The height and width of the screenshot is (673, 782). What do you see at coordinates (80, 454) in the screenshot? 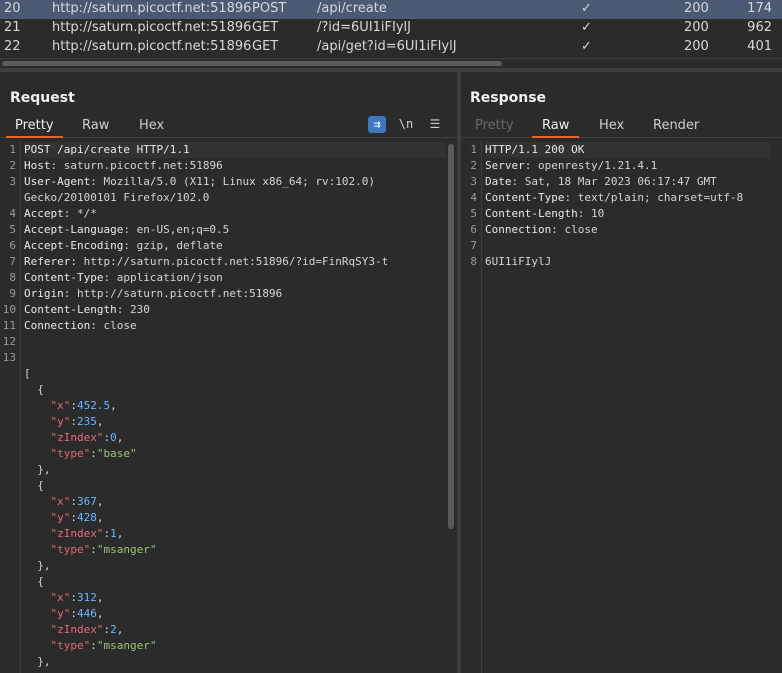
I see `code-line: "type":"base"` at bounding box center [80, 454].